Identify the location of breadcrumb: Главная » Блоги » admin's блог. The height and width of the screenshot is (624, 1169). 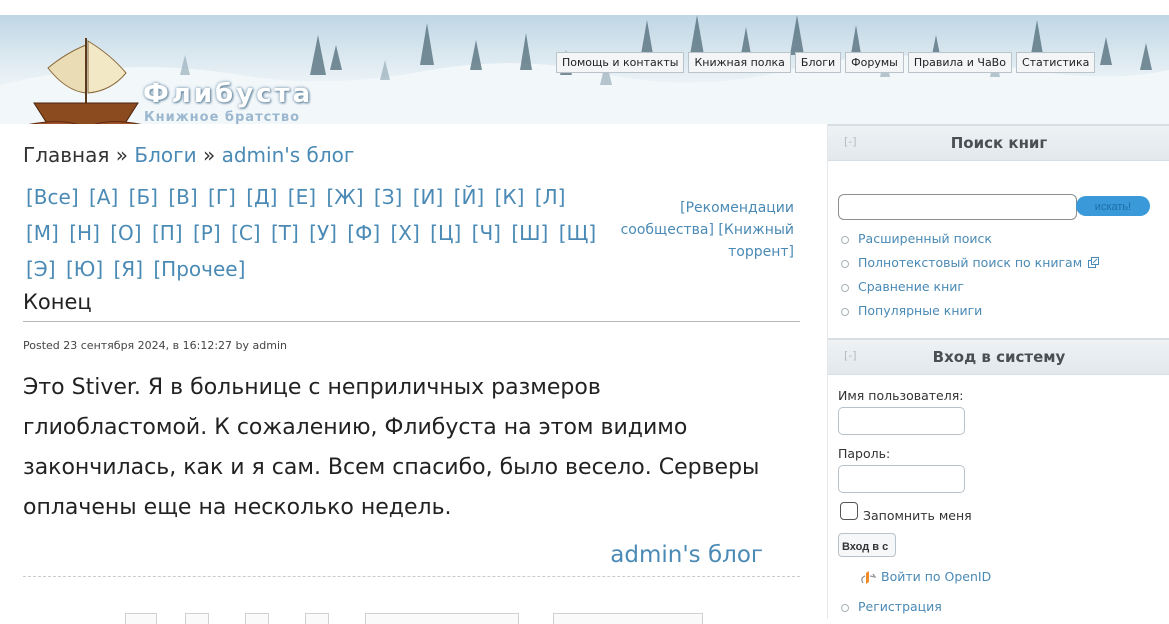
(188, 155).